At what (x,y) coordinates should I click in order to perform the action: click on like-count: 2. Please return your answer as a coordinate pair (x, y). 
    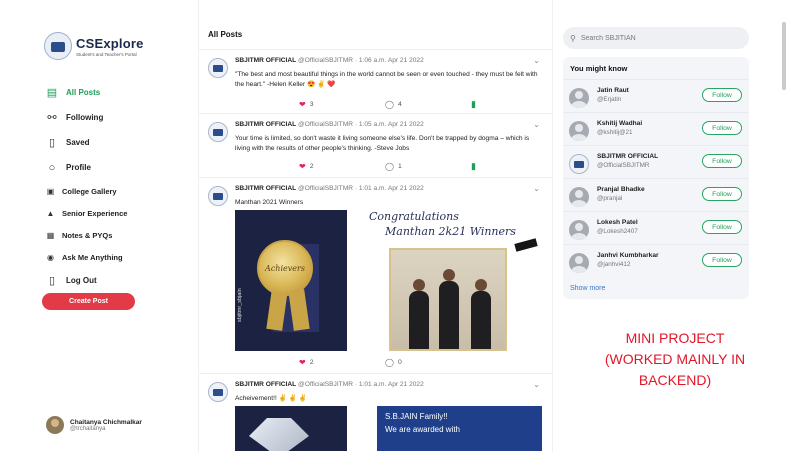
    Looking at the image, I should click on (311, 166).